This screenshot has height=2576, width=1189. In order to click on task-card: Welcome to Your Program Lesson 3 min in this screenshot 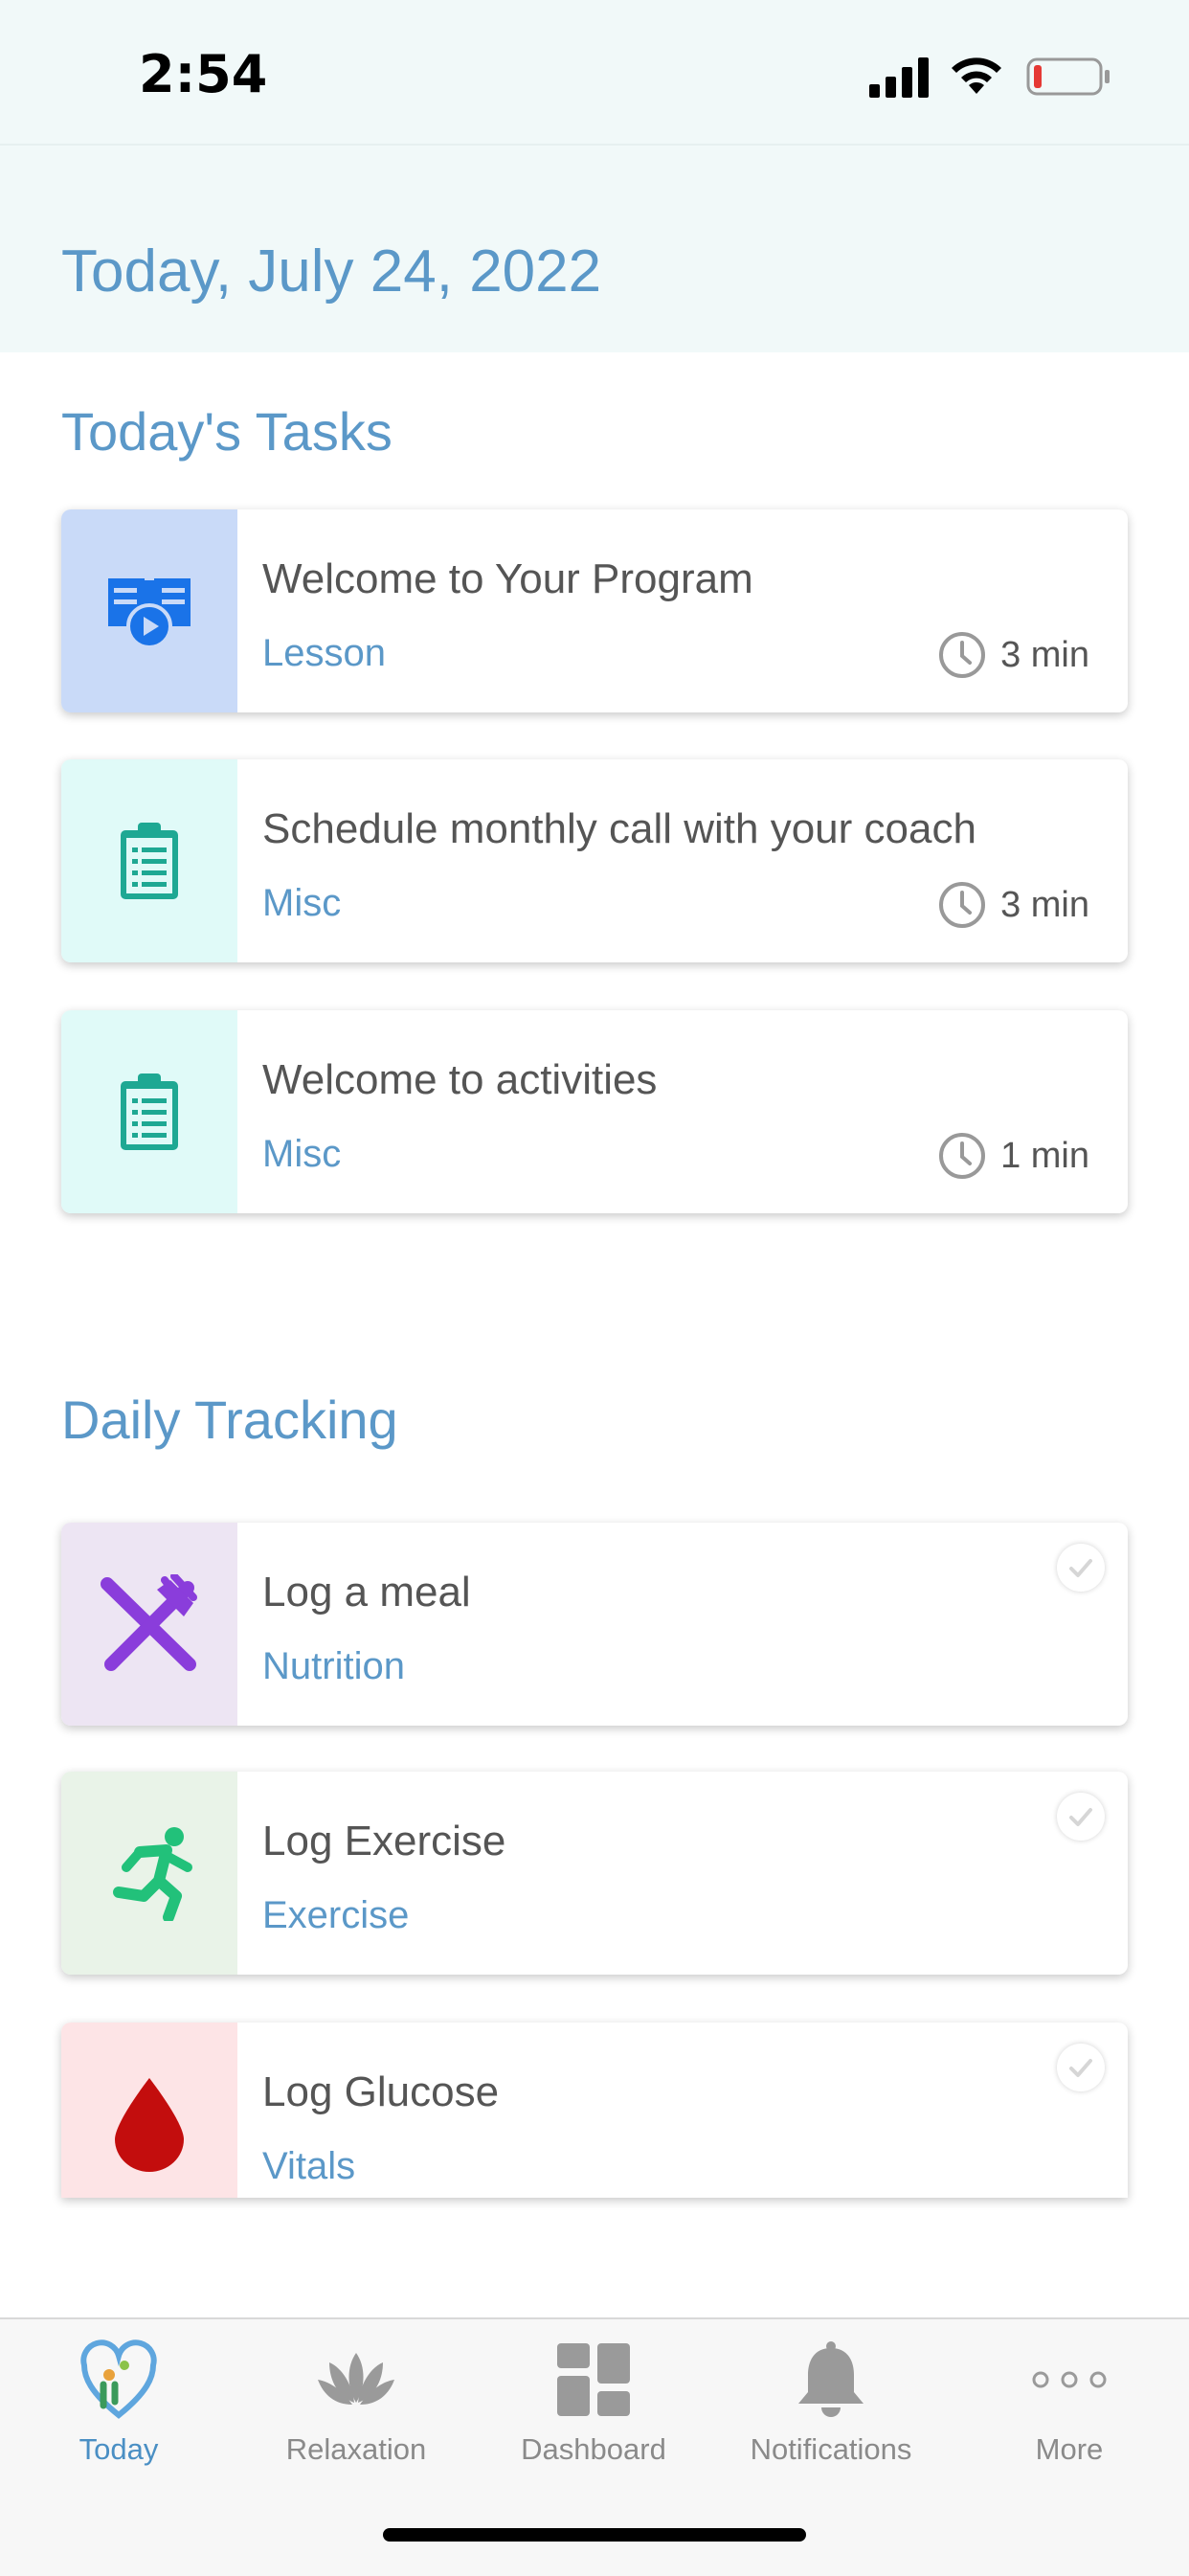, I will do `click(594, 610)`.